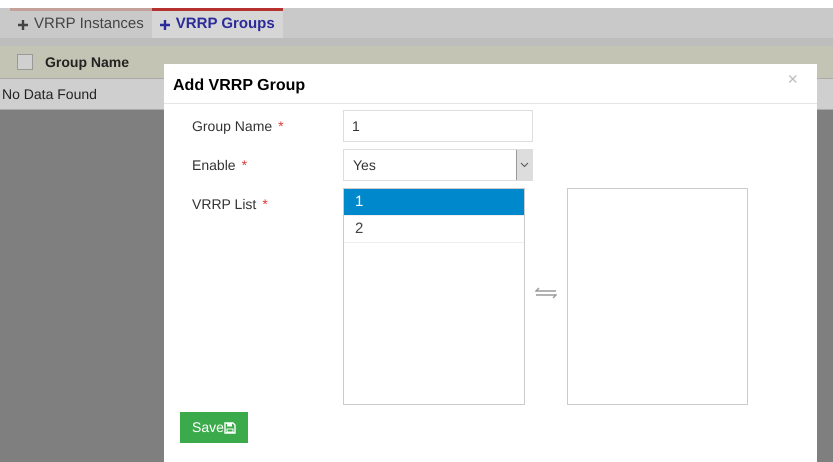 The height and width of the screenshot is (462, 833). What do you see at coordinates (239, 86) in the screenshot?
I see `dialog-title: Add VRRP Group` at bounding box center [239, 86].